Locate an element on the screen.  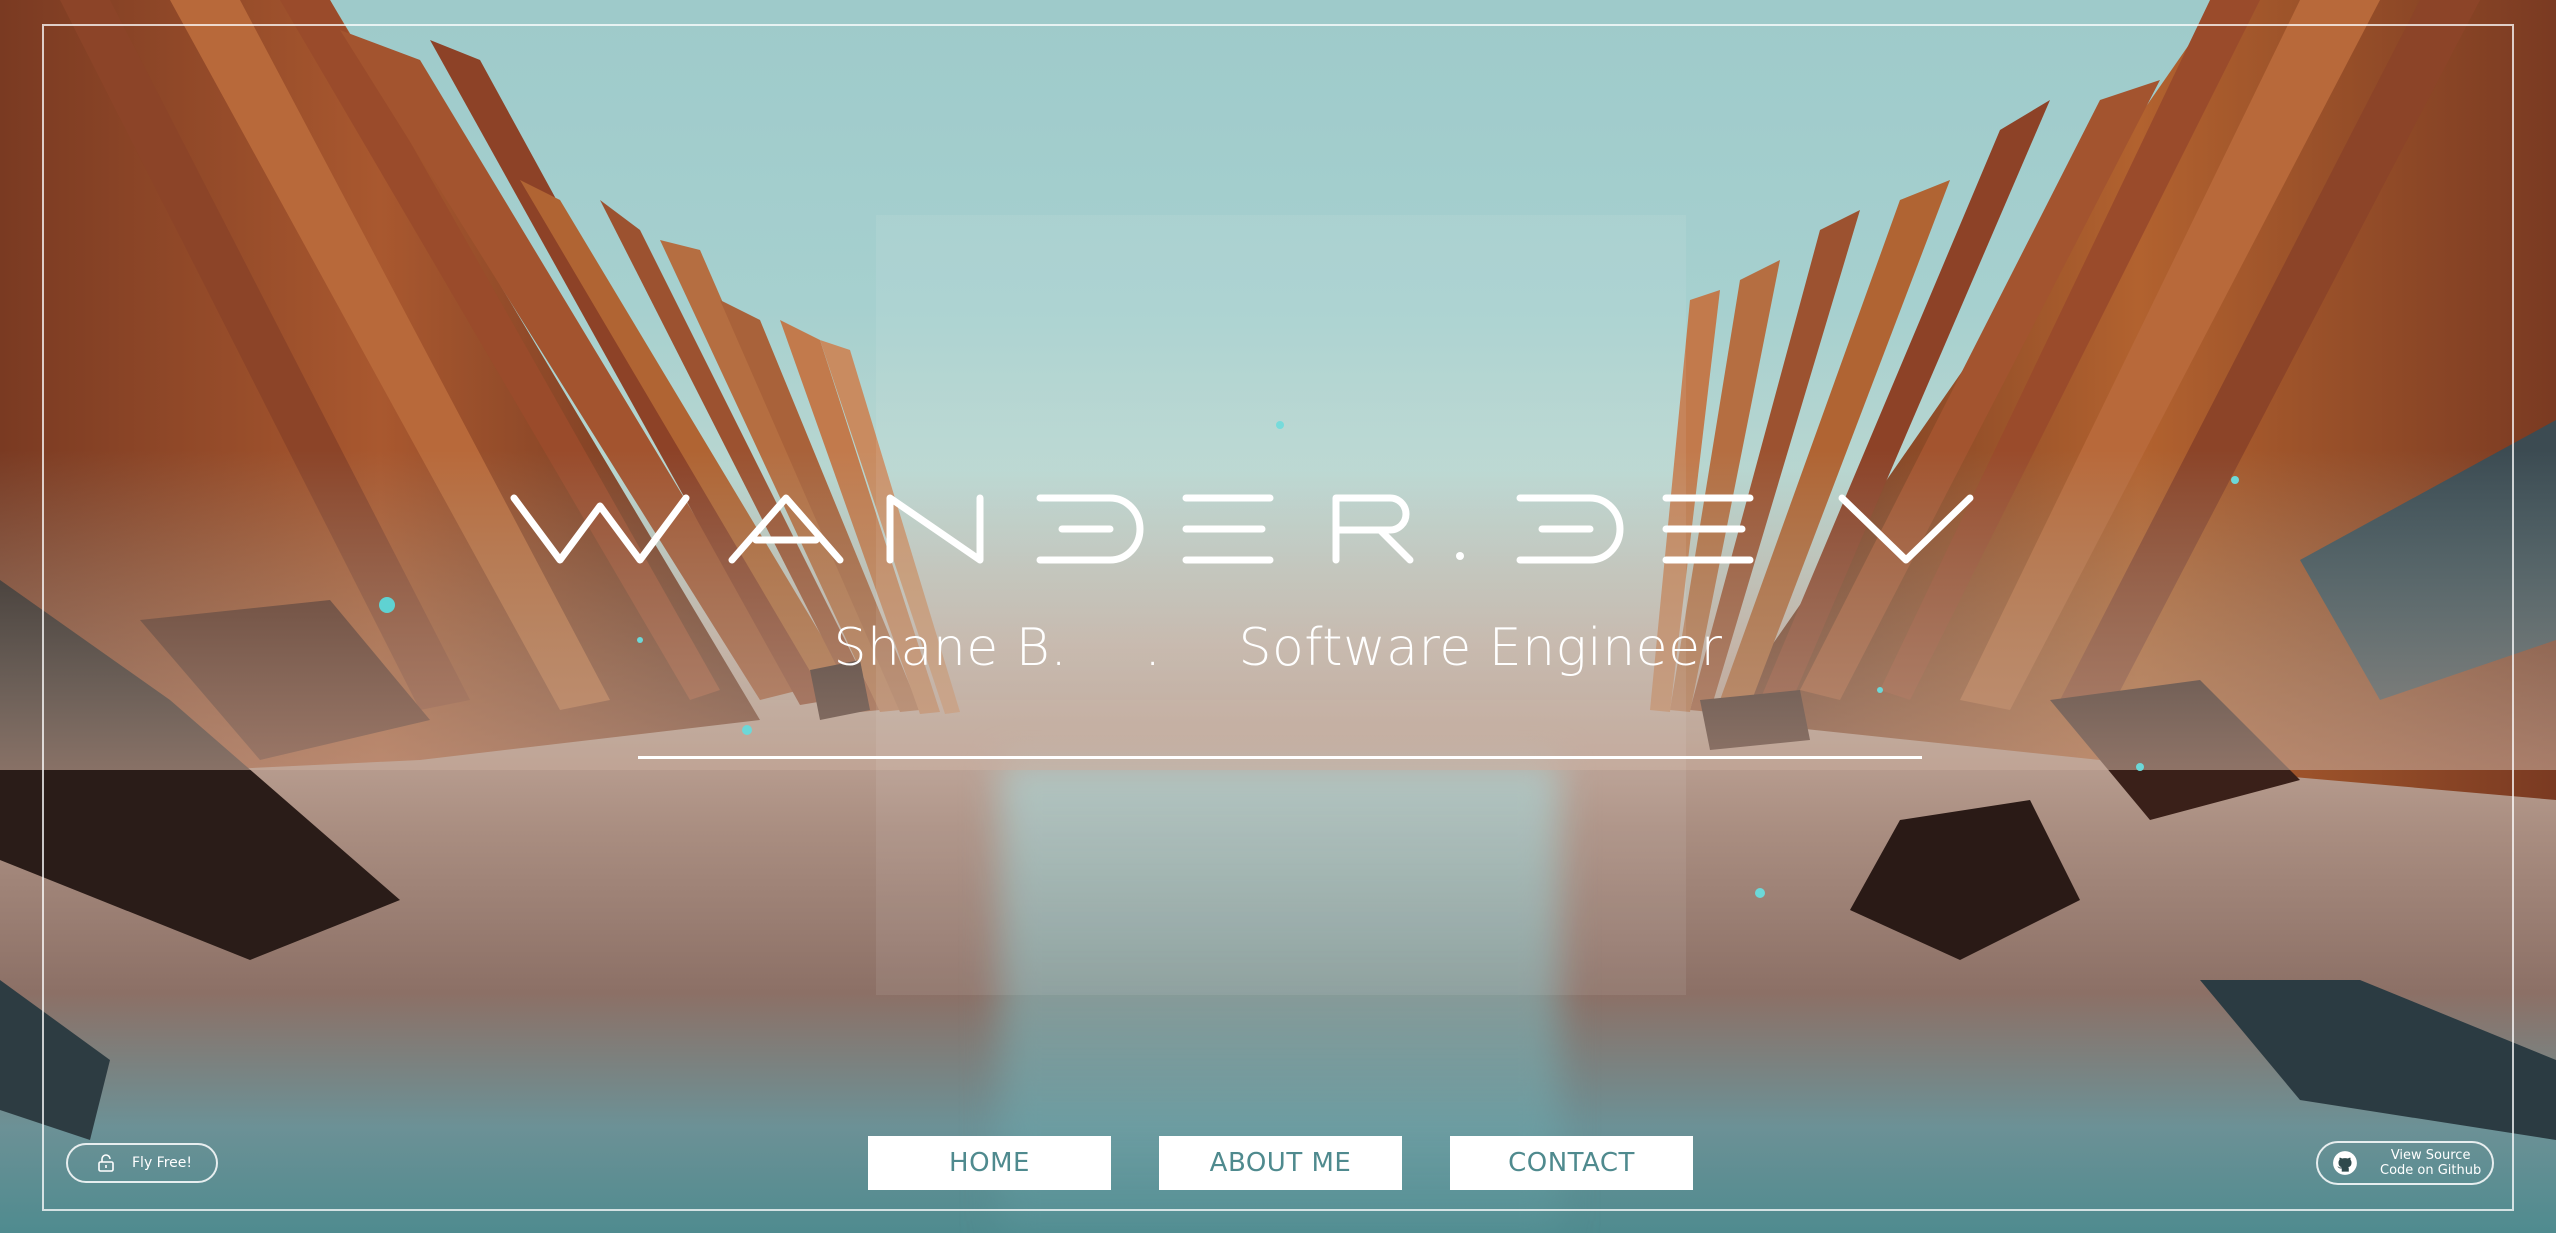
tagline: Shane B. . Software Engineer is located at coordinates (1278, 648).